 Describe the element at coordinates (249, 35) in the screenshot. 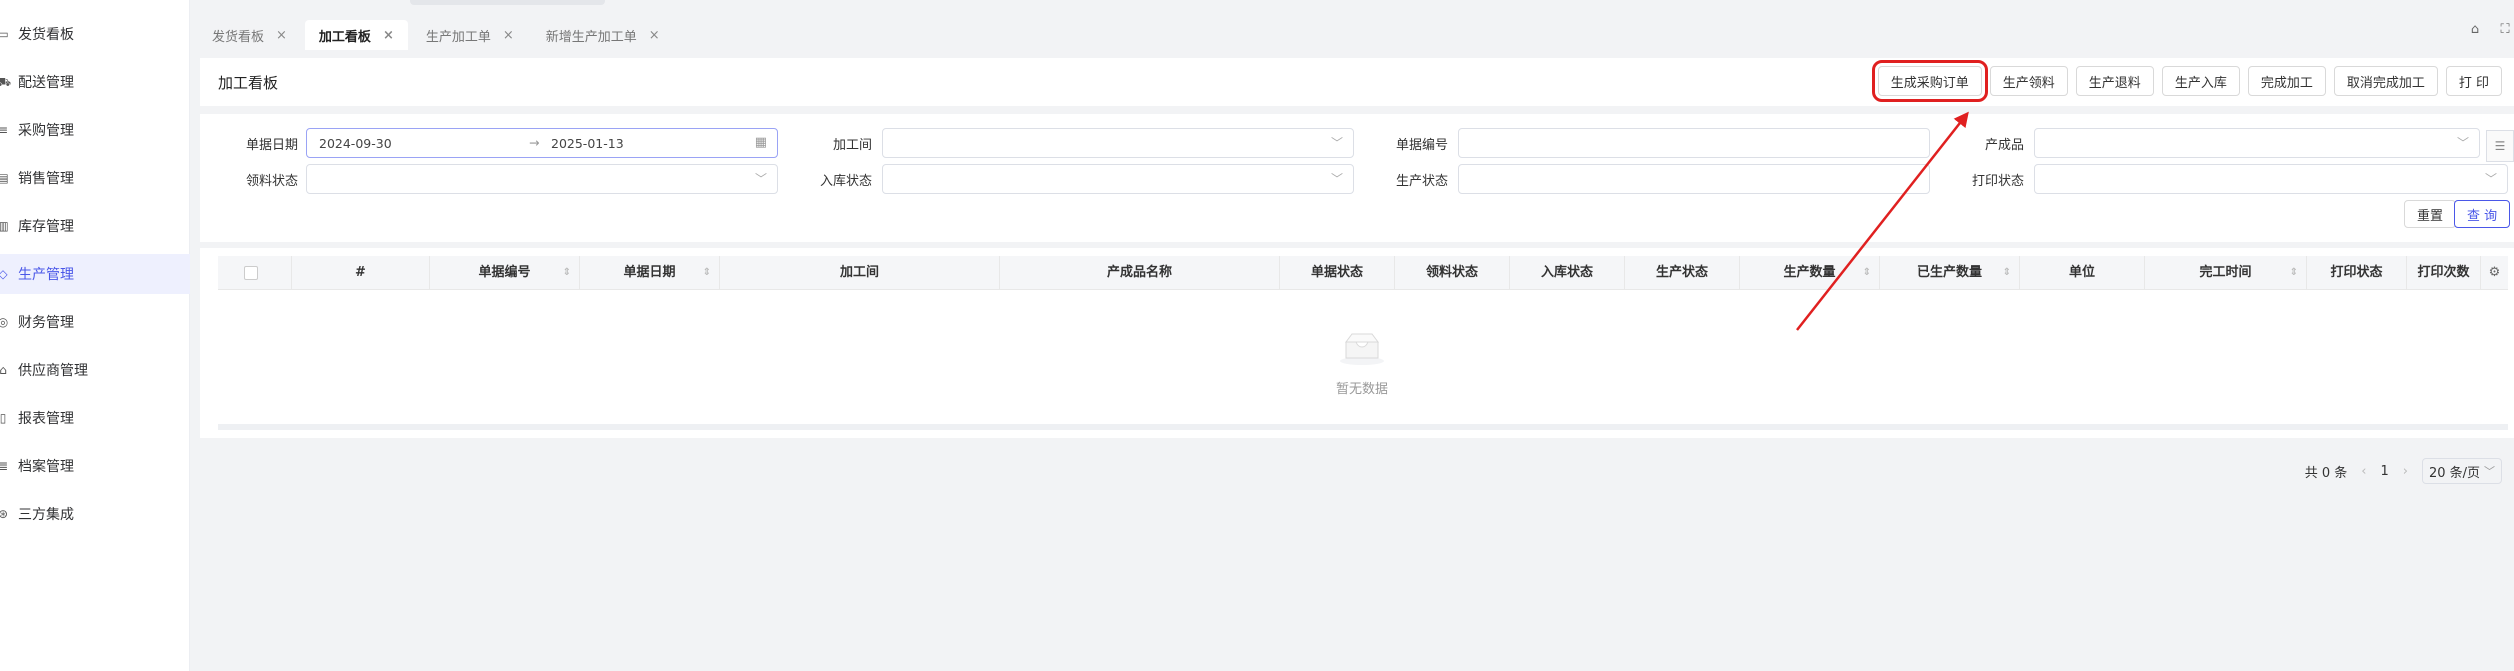

I see `tab-shipping-board: 发货看板 ×` at that location.